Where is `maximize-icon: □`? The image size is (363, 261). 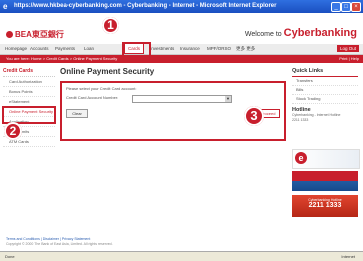
maximize-icon: □ is located at coordinates (346, 7).